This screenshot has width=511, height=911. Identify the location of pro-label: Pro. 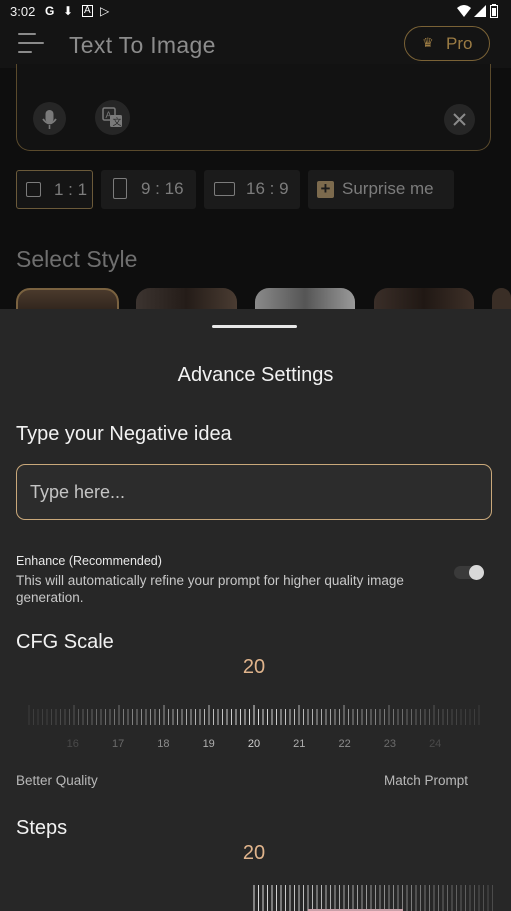
(459, 43).